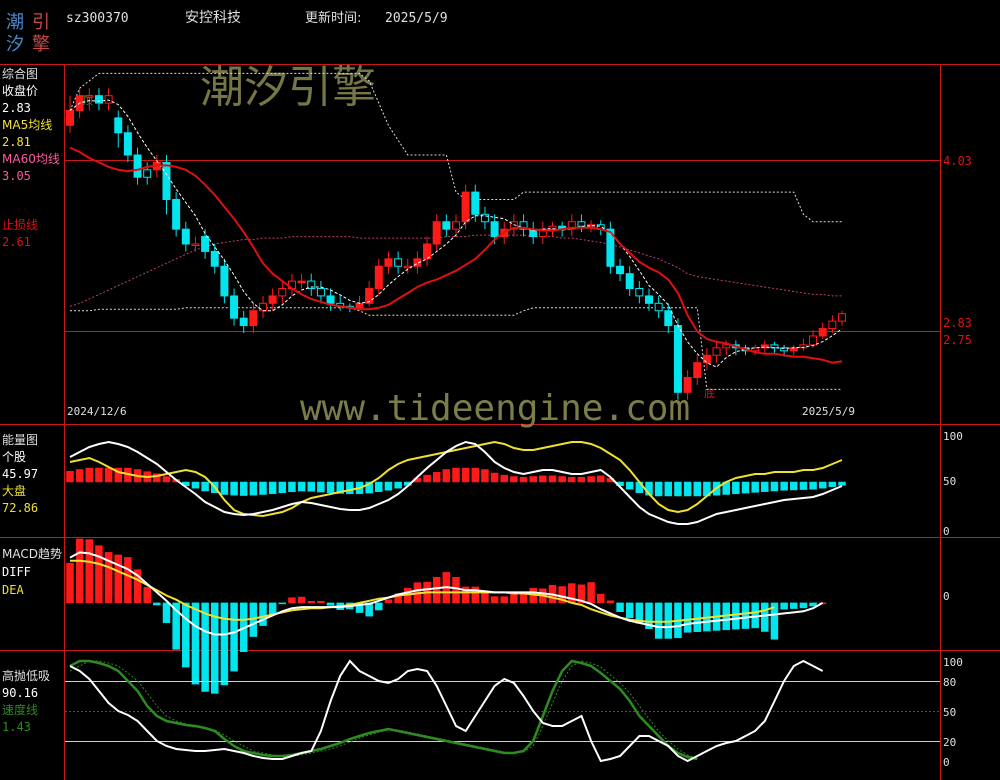 This screenshot has height=780, width=1000. What do you see at coordinates (953, 662) in the screenshot?
I see `osc-axis-100: 100` at bounding box center [953, 662].